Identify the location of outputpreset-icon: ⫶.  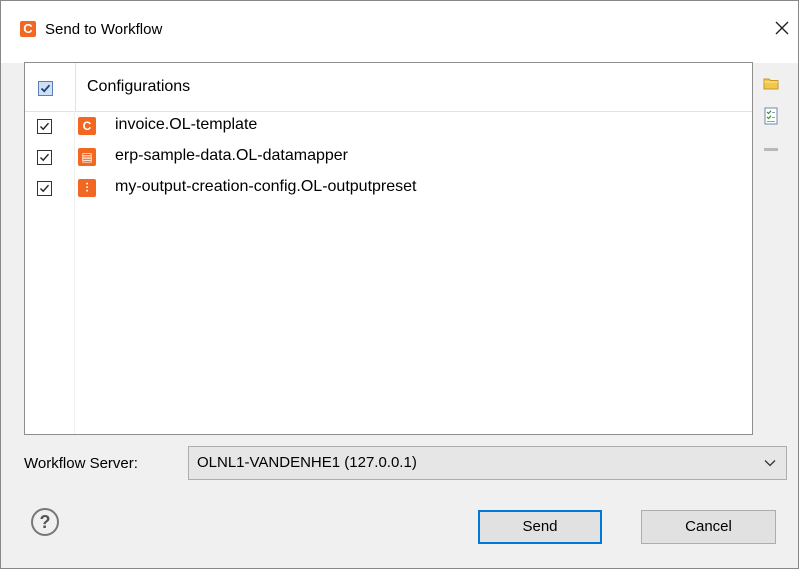
(87, 188).